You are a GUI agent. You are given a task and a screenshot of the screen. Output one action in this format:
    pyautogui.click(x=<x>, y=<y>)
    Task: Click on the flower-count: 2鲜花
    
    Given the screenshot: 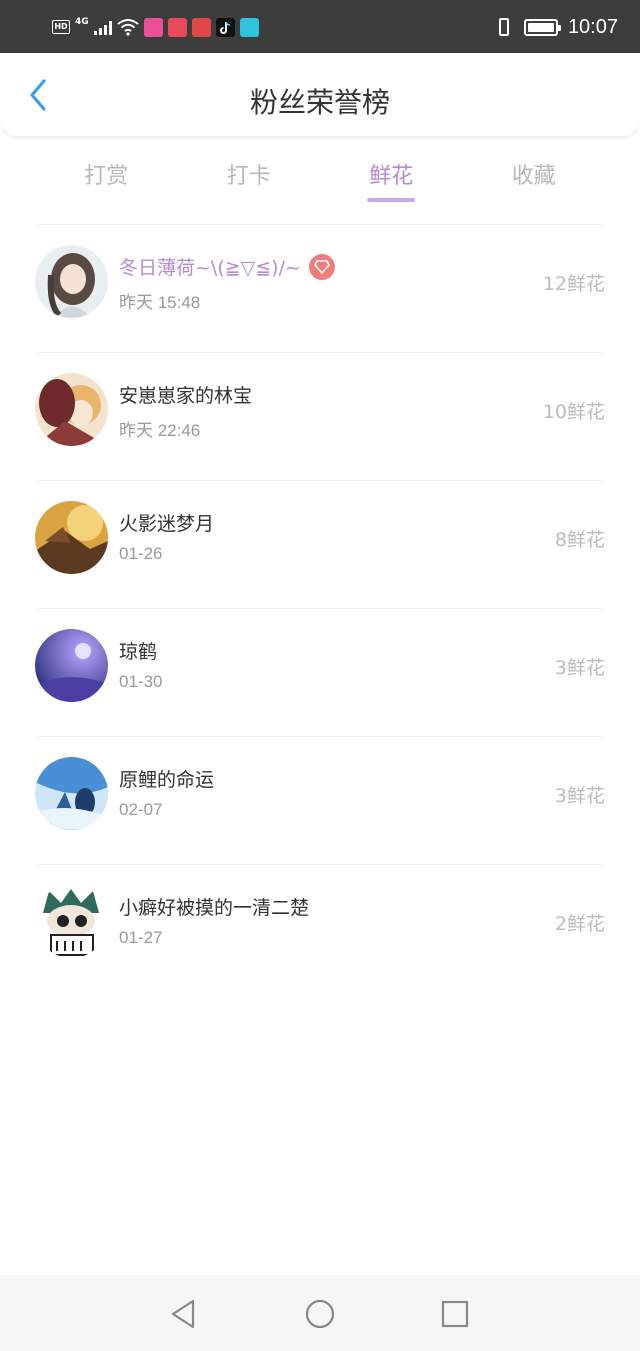 What is the action you would take?
    pyautogui.click(x=579, y=924)
    